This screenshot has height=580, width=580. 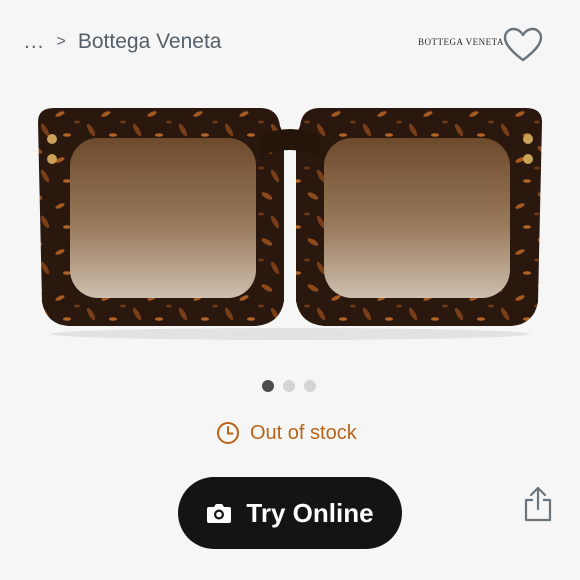 I want to click on breadcrumb: ... > Bottega Veneta, so click(x=123, y=42).